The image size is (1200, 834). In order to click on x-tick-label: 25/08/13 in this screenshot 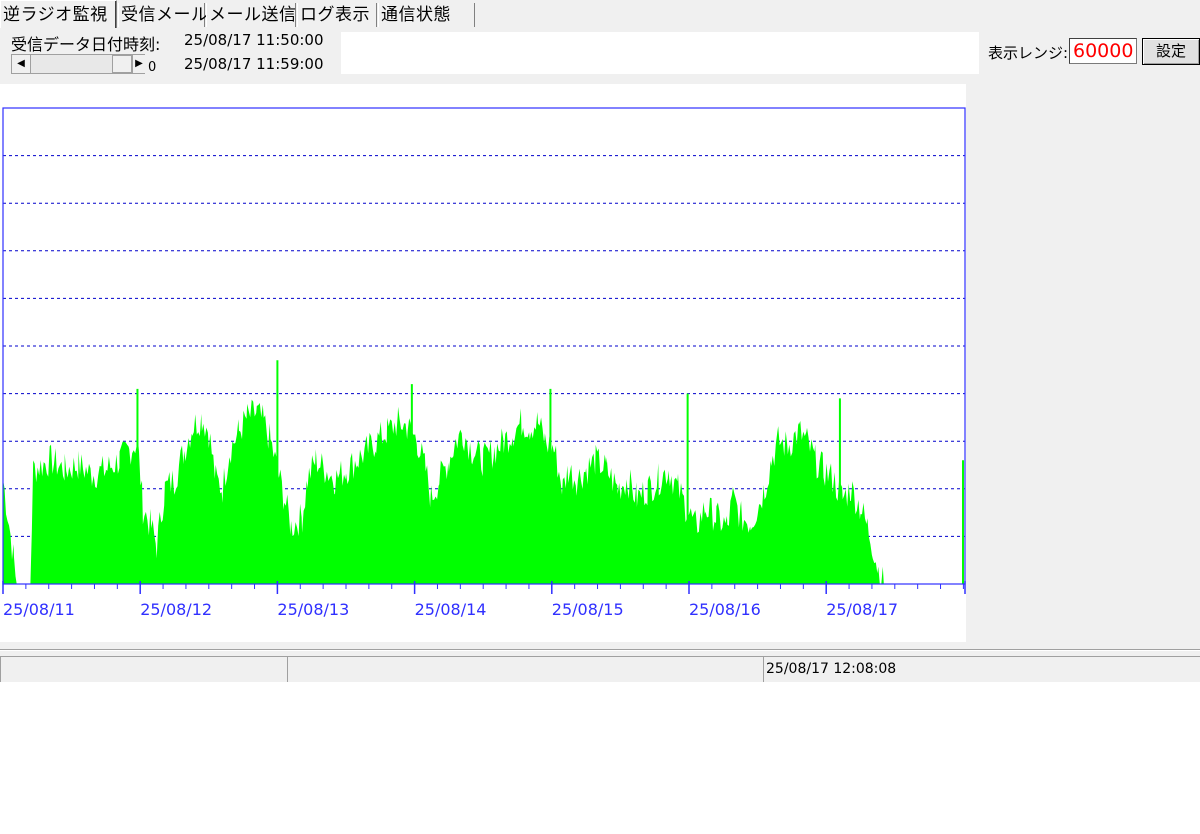, I will do `click(313, 609)`.